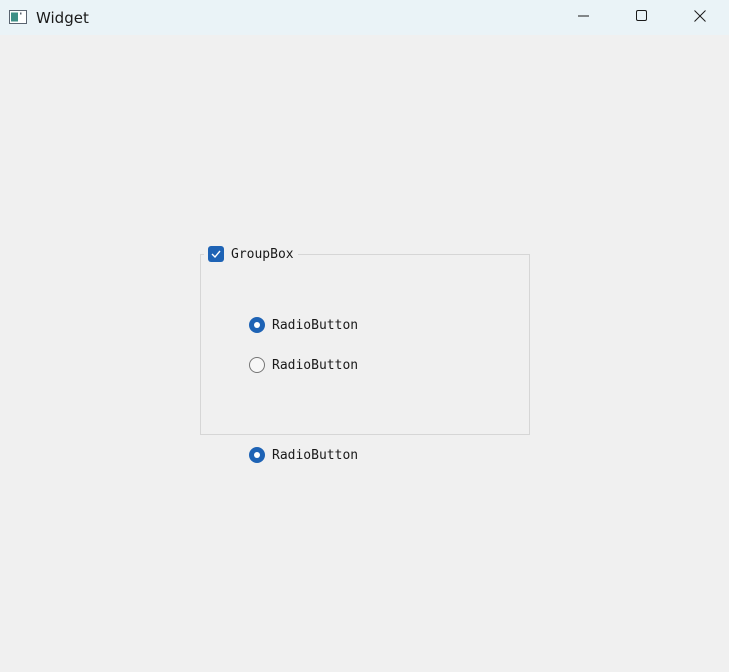 This screenshot has height=672, width=729. I want to click on close-icon, so click(700, 18).